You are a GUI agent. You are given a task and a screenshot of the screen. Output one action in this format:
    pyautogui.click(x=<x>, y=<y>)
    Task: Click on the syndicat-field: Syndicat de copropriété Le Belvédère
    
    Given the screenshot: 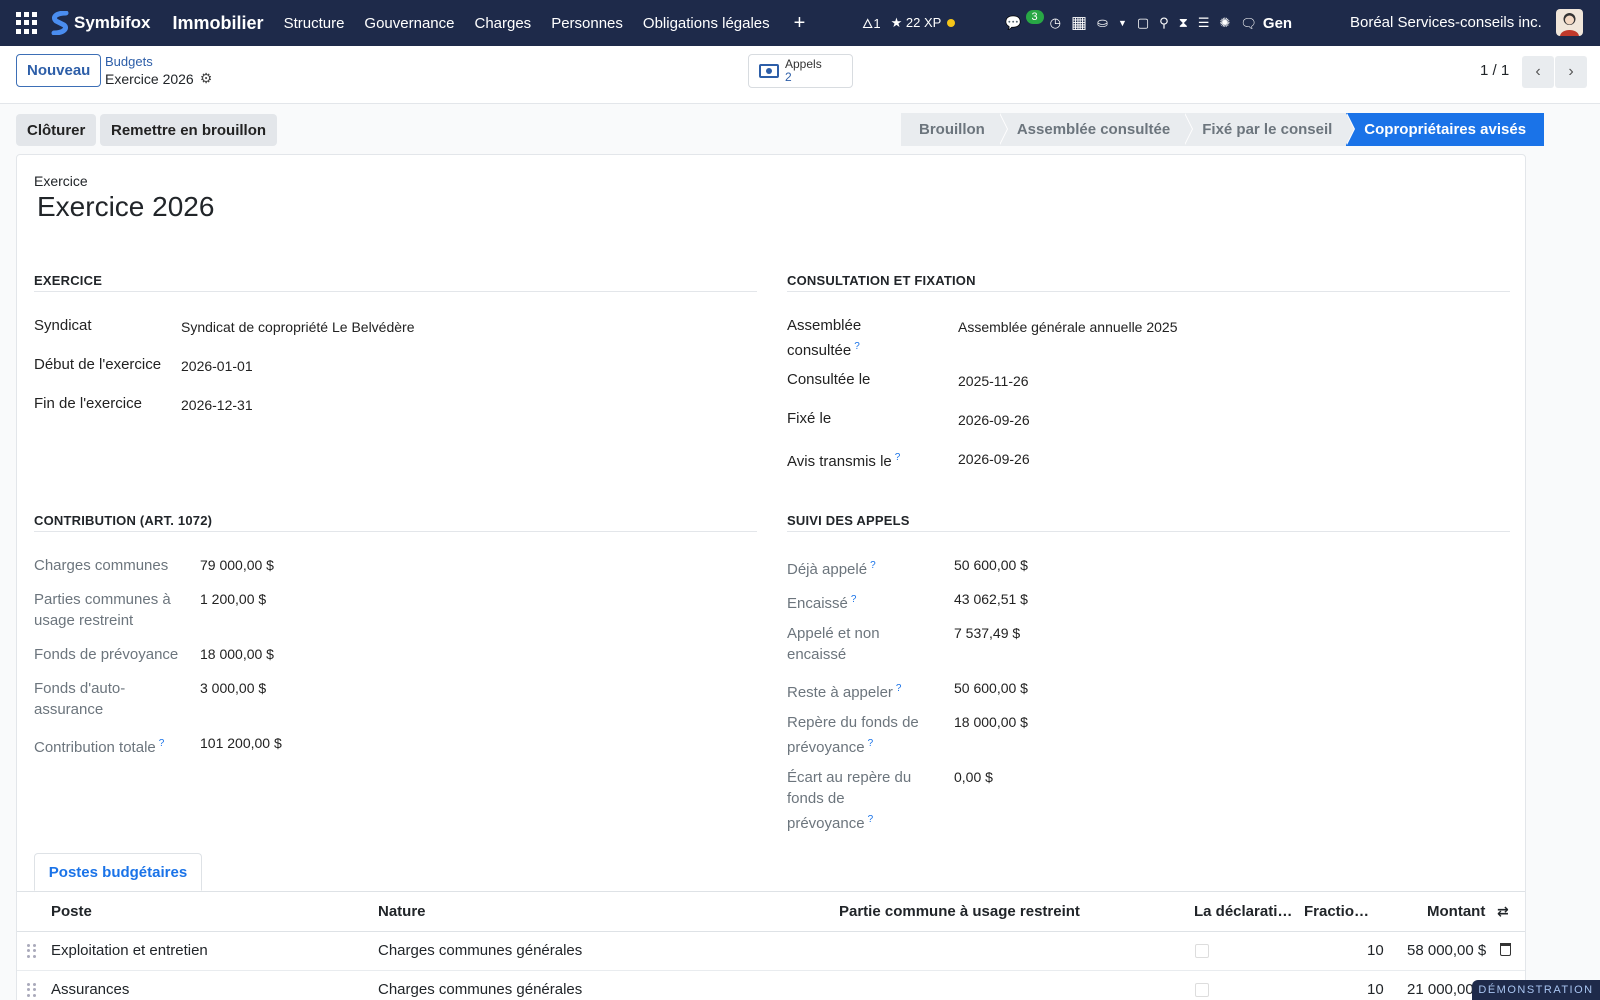 What is the action you would take?
    pyautogui.click(x=297, y=327)
    